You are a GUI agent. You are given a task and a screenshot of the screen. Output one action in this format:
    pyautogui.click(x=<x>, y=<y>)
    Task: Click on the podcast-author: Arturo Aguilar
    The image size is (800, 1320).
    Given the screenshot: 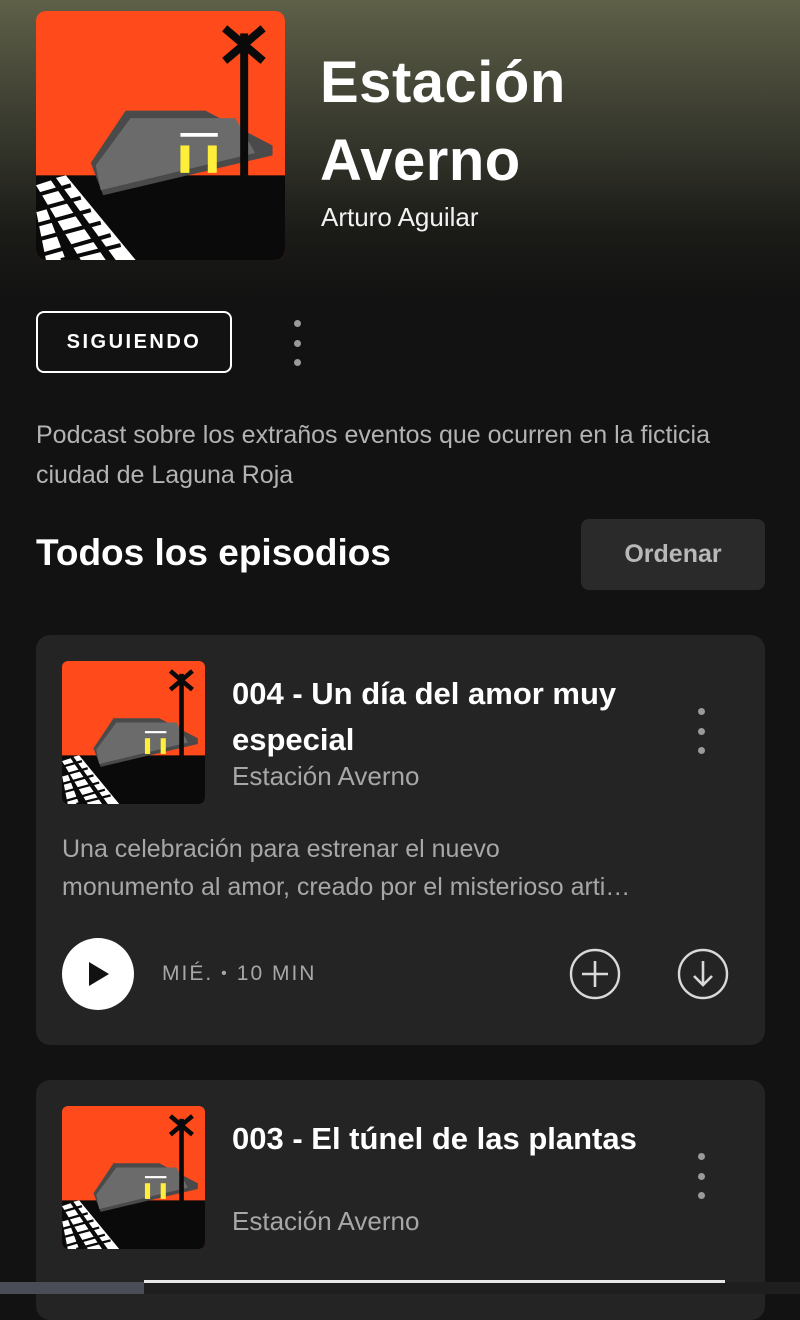 What is the action you would take?
    pyautogui.click(x=400, y=217)
    